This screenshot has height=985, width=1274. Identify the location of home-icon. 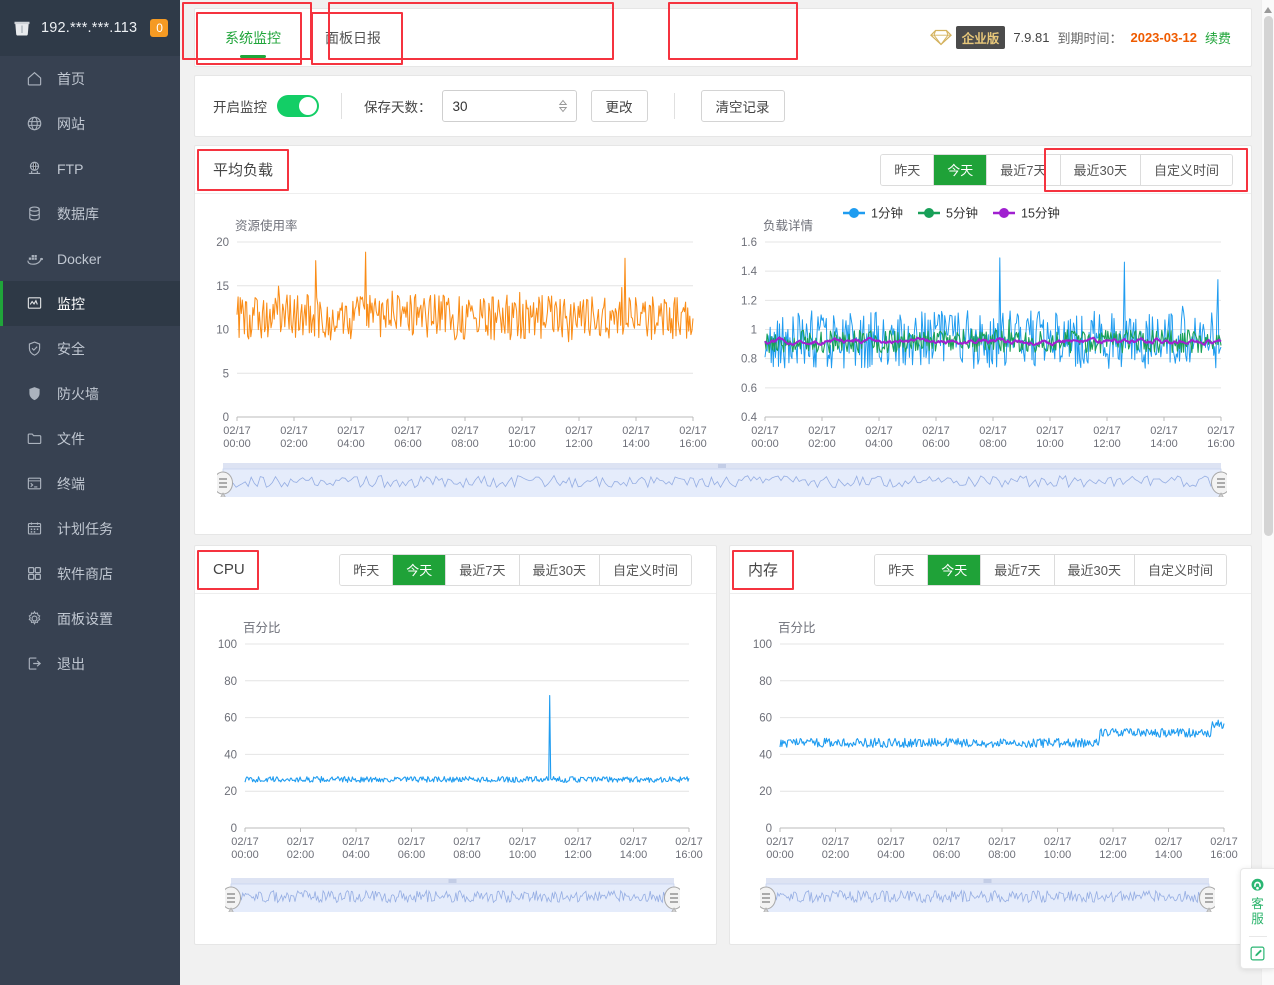
(34, 78).